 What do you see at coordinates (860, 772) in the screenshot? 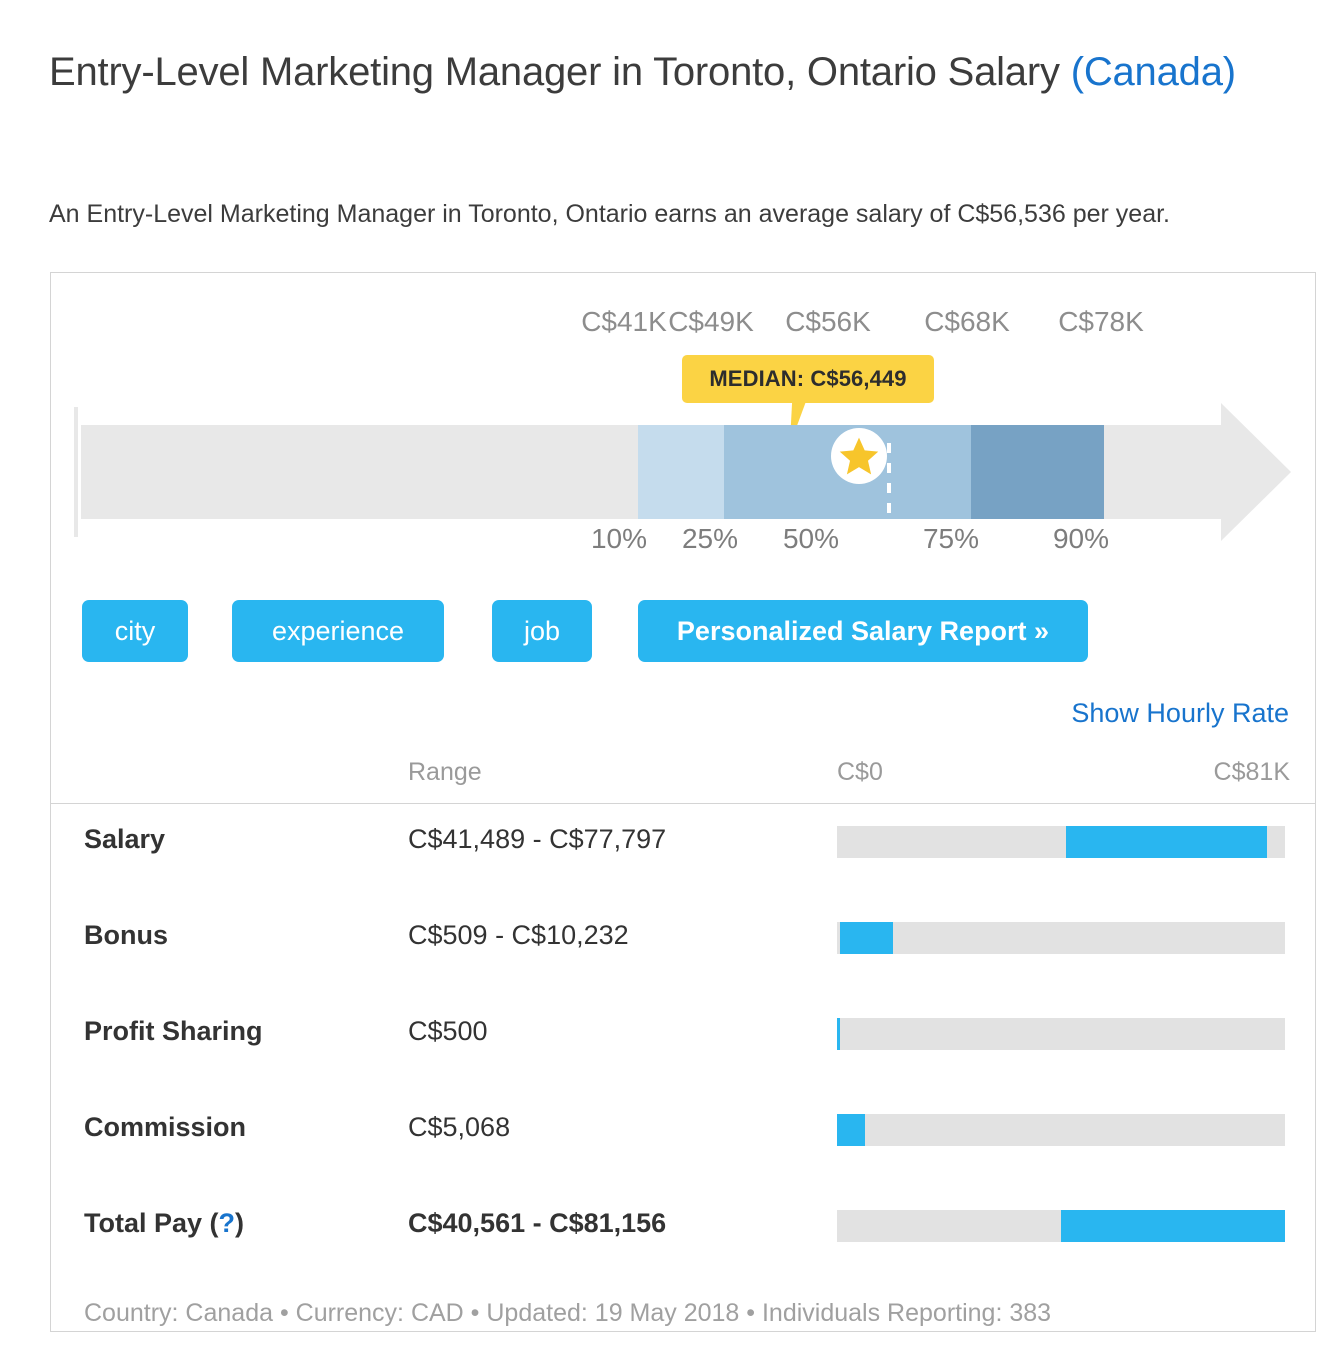
I see `column-header-scale-min: C$0` at bounding box center [860, 772].